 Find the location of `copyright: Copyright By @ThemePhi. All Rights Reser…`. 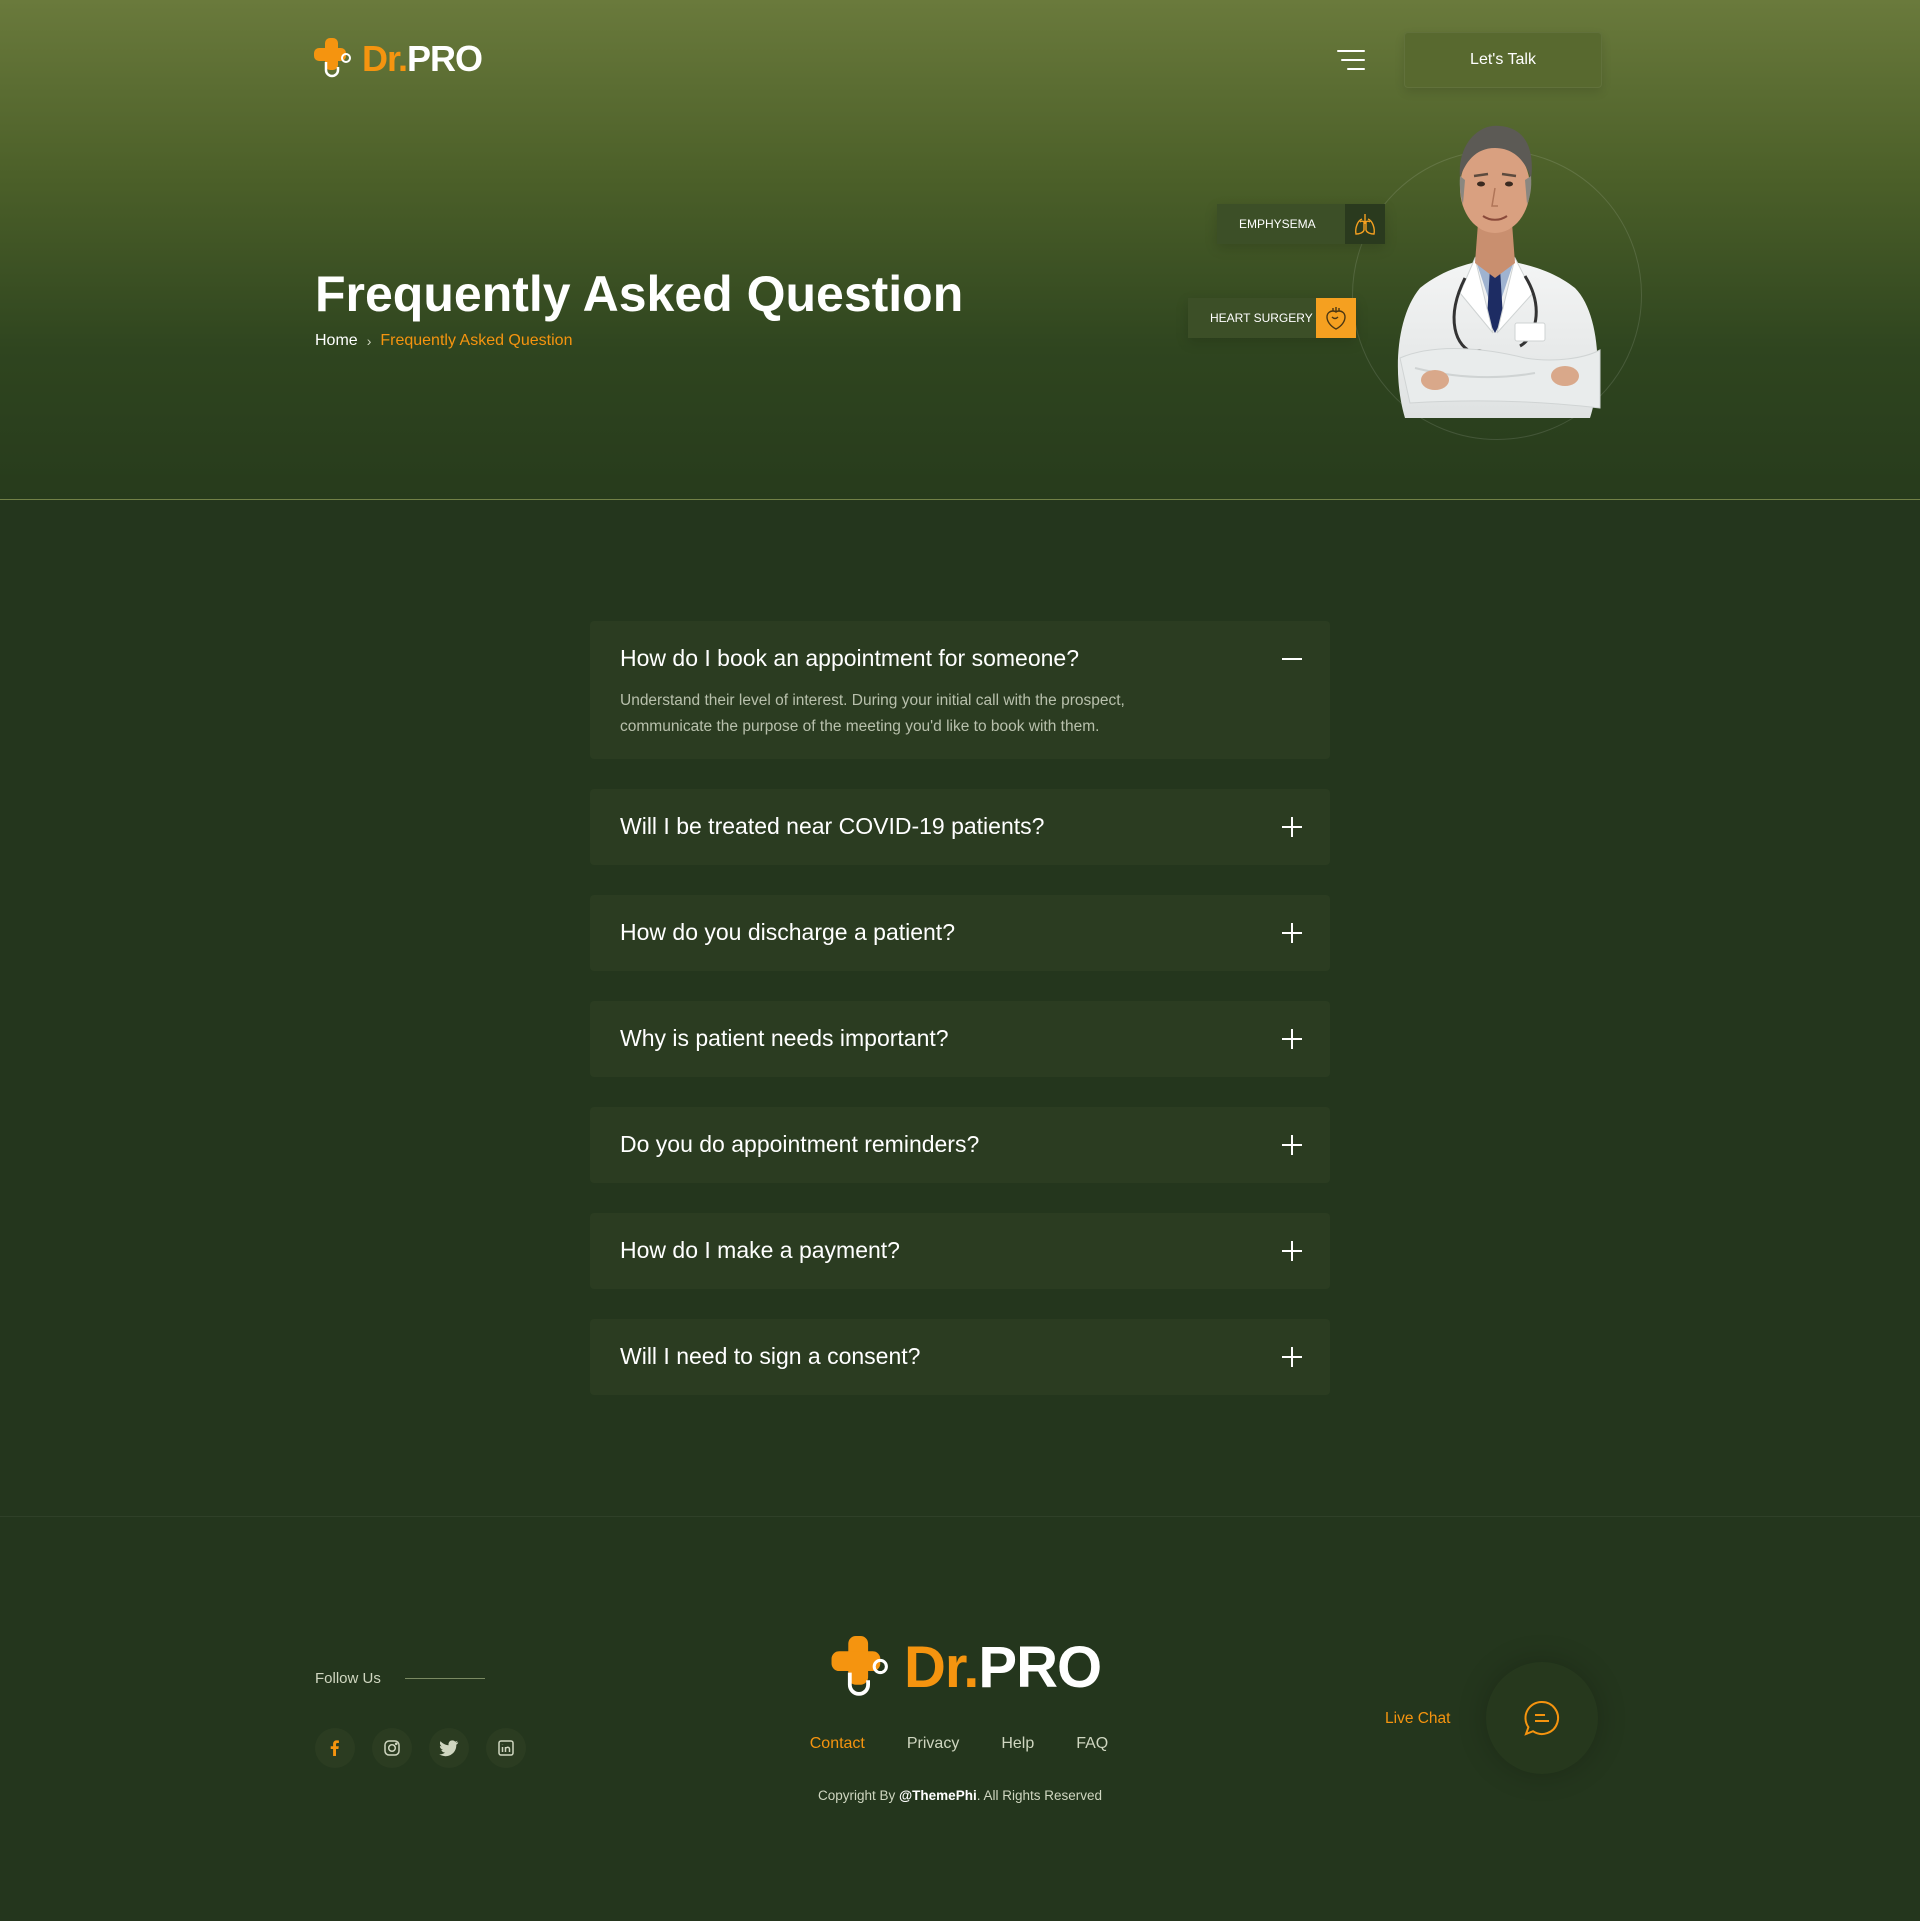

copyright: Copyright By @ThemePhi. All Rights Reser… is located at coordinates (960, 1795).